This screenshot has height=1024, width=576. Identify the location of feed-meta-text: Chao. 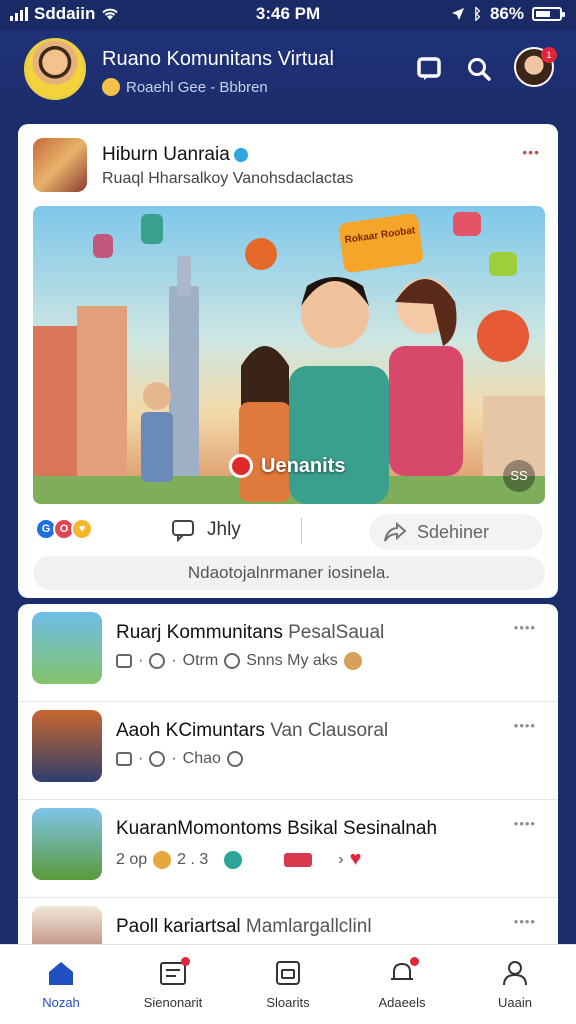
(201, 758).